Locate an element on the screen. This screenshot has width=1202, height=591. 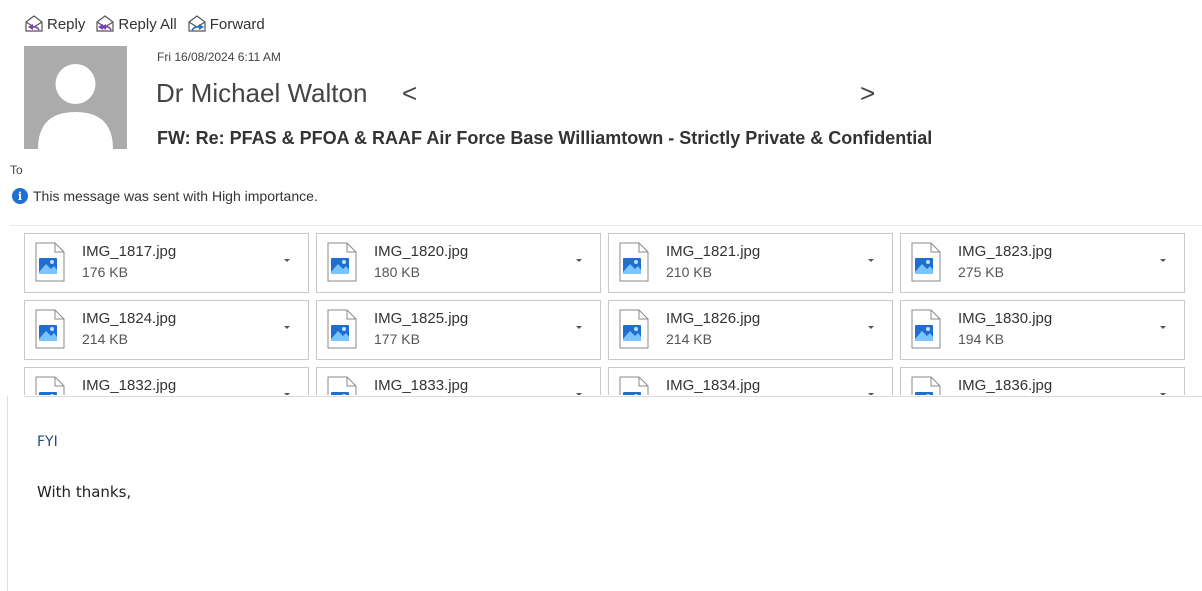
attachment-size: 275 KB is located at coordinates (981, 272).